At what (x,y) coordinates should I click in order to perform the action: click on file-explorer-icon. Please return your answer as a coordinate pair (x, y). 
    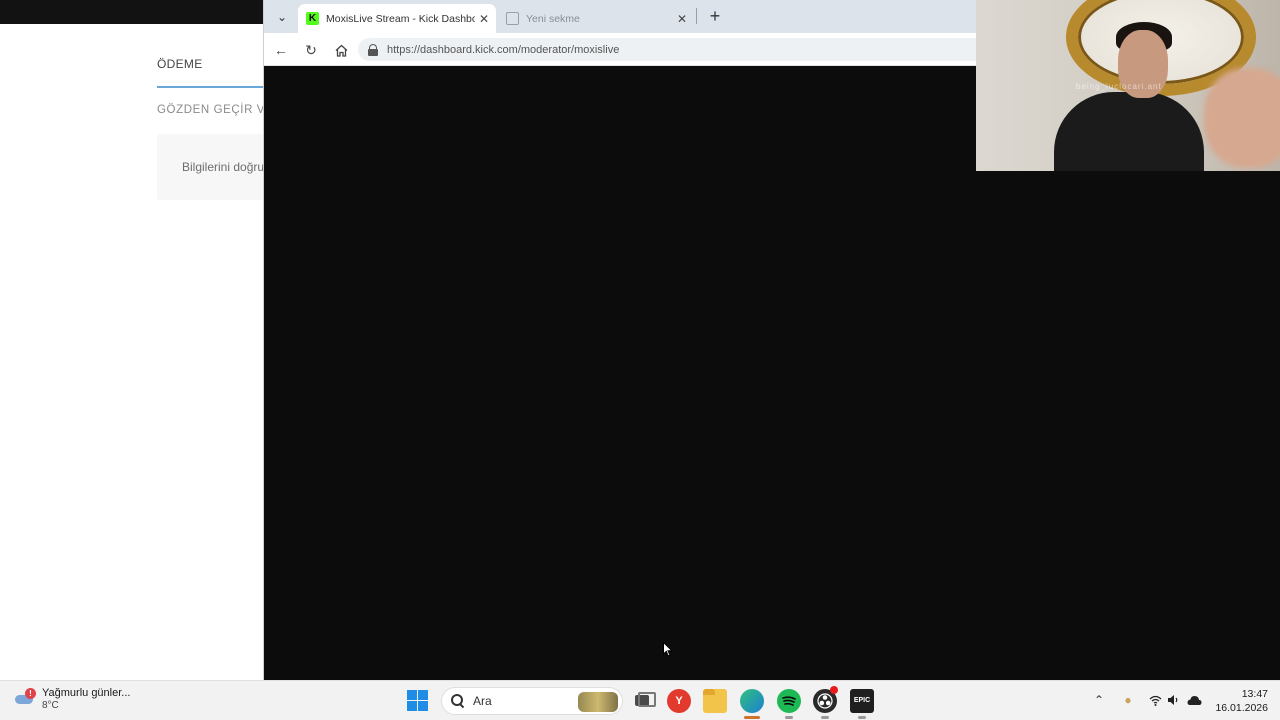
    Looking at the image, I should click on (715, 701).